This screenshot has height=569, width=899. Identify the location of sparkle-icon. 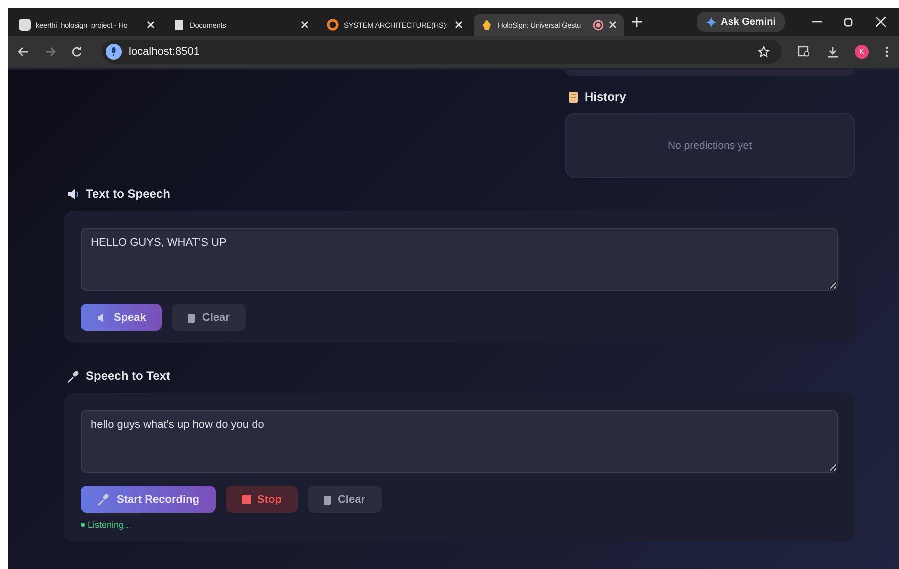
(711, 22).